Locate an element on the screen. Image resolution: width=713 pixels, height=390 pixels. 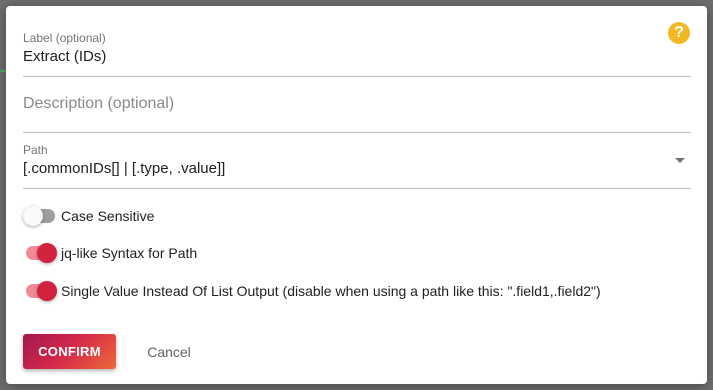
label-field-value: Extract (IDs) is located at coordinates (64, 56).